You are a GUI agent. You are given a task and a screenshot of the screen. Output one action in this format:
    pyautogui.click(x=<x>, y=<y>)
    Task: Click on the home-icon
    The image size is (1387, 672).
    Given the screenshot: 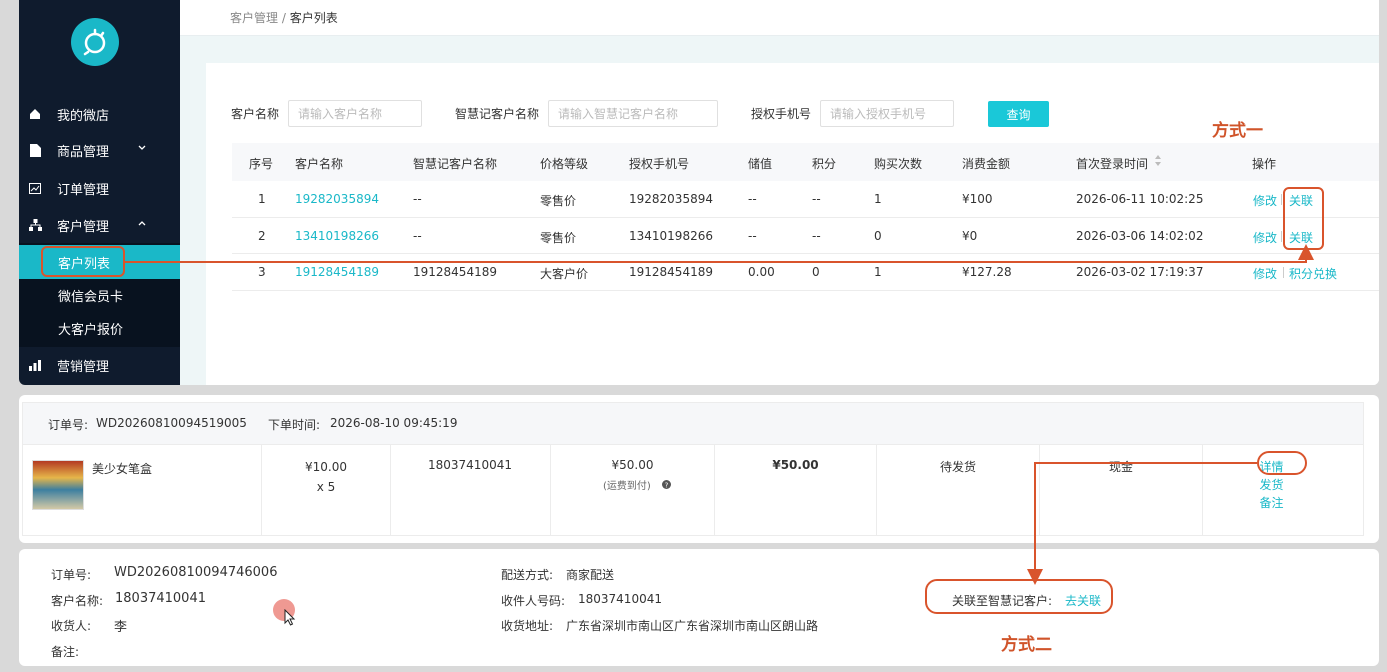 What is the action you would take?
    pyautogui.click(x=35, y=114)
    